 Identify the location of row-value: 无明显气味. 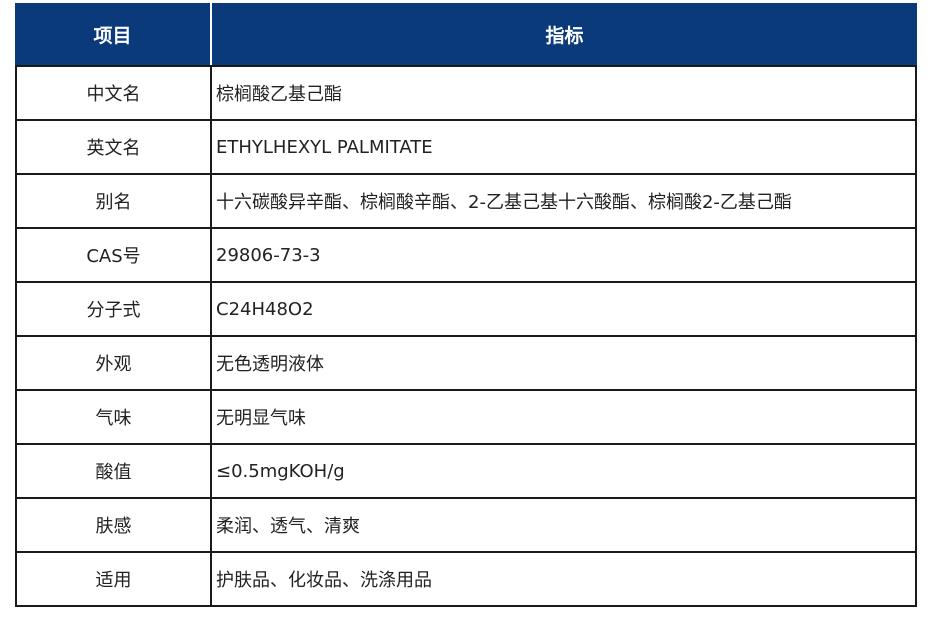
(261, 418).